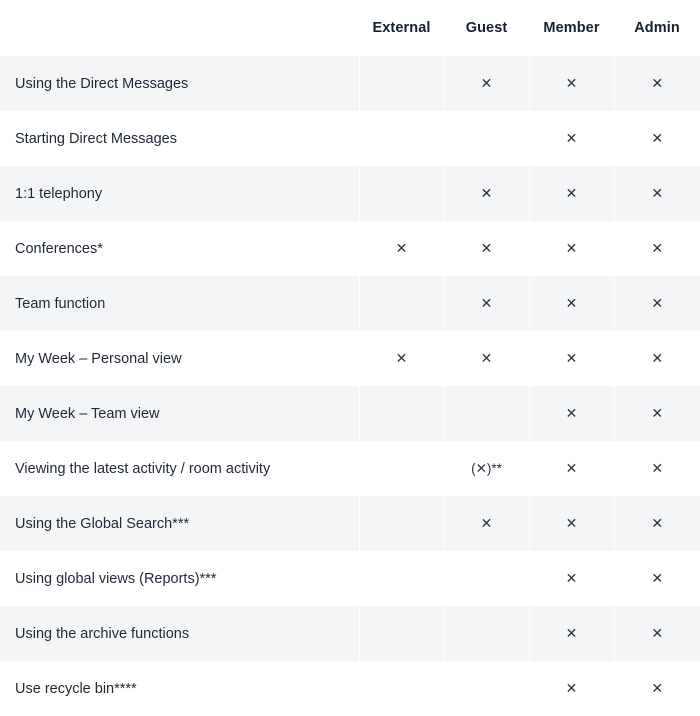  I want to click on feature-label: Using the archive functions, so click(180, 633).